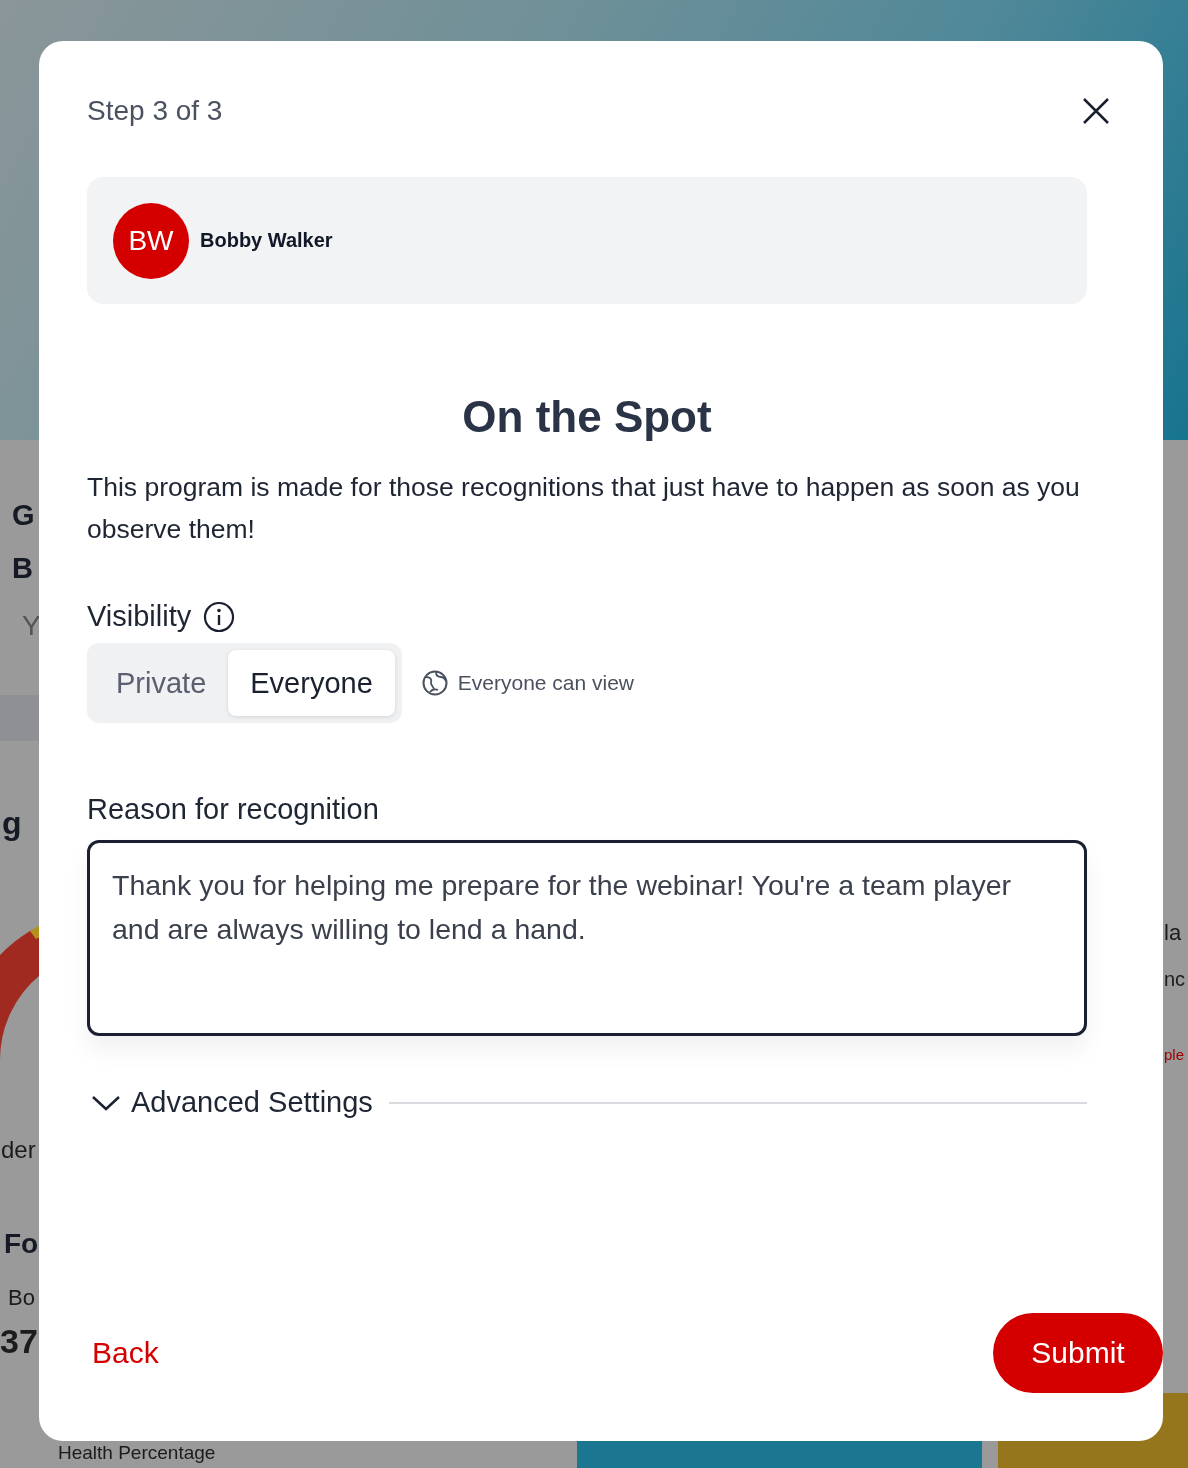  I want to click on reason-field: Thank you for helping me prepare for the webinar! You're a team player and are always willing to lend a hand., so click(587, 938).